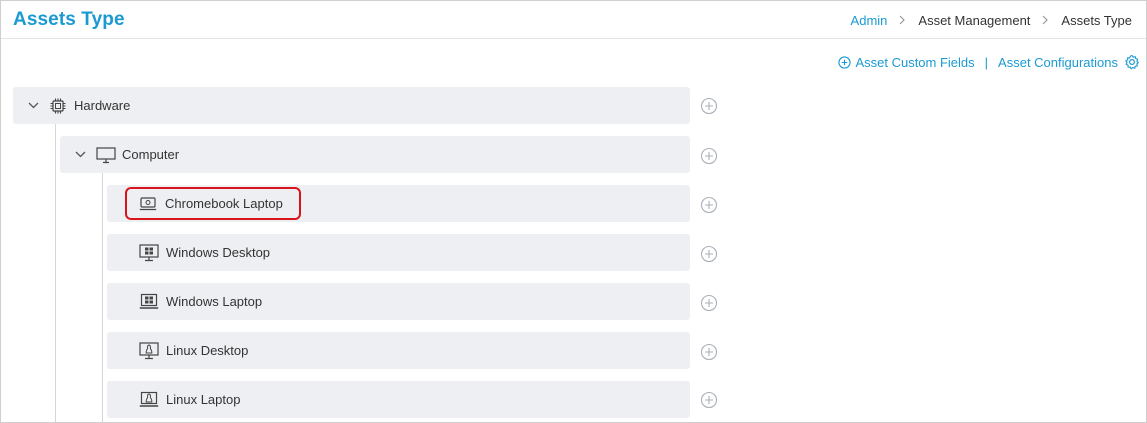 This screenshot has width=1147, height=423. Describe the element at coordinates (974, 20) in the screenshot. I see `breadcrumb-asset-management: Asset Management` at that location.